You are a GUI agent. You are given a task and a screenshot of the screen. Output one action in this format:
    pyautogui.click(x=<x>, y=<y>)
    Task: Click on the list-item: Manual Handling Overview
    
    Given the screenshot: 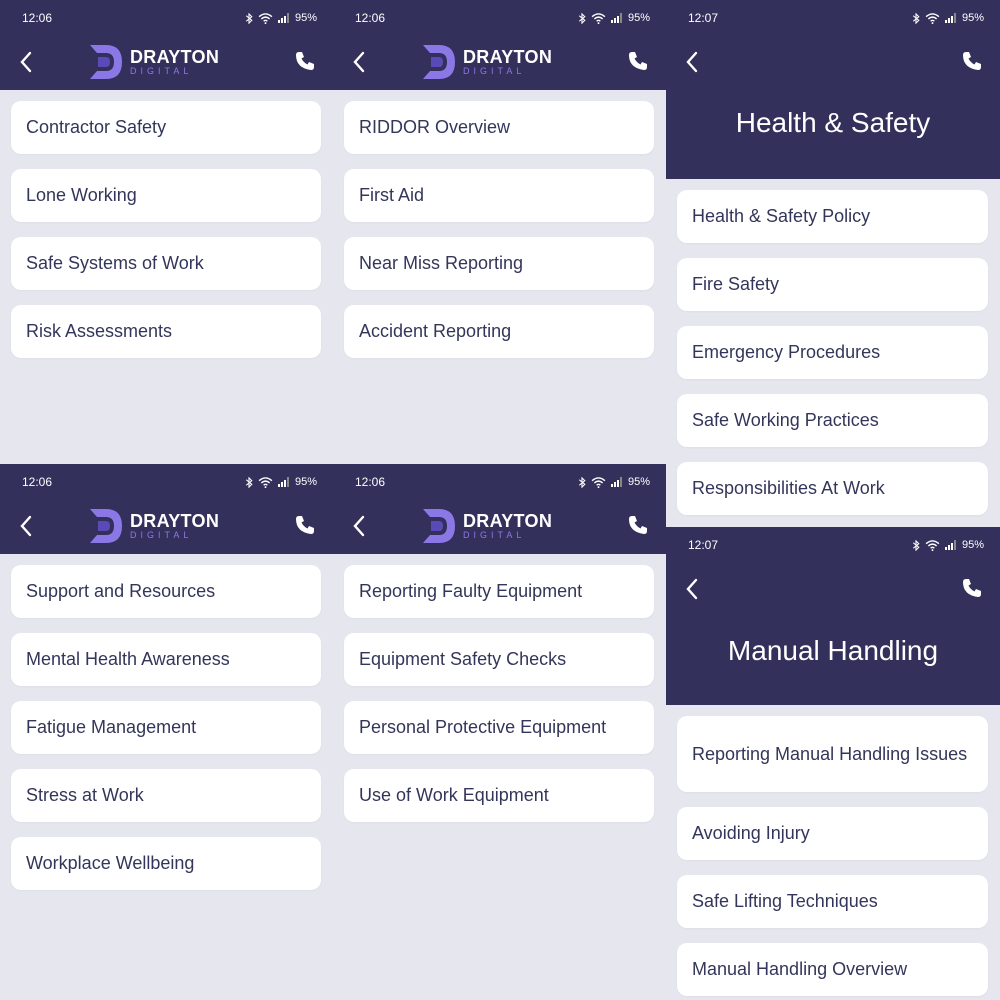 What is the action you would take?
    pyautogui.click(x=832, y=969)
    